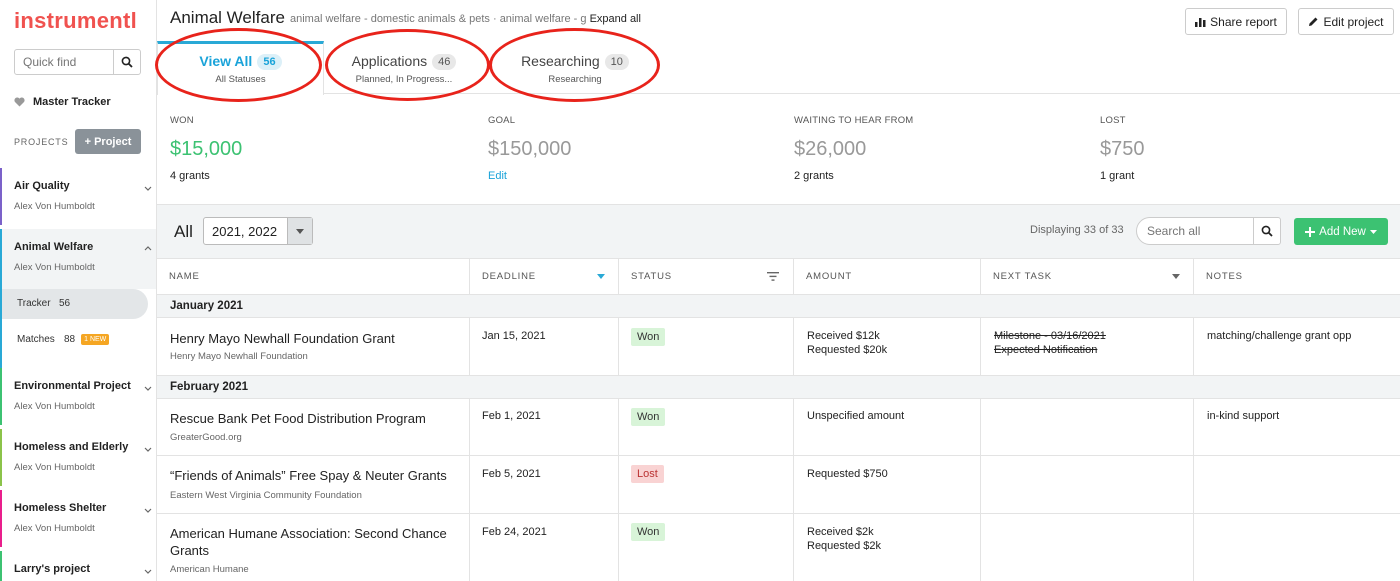 This screenshot has width=1400, height=581. I want to click on sort-desc-icon, so click(601, 276).